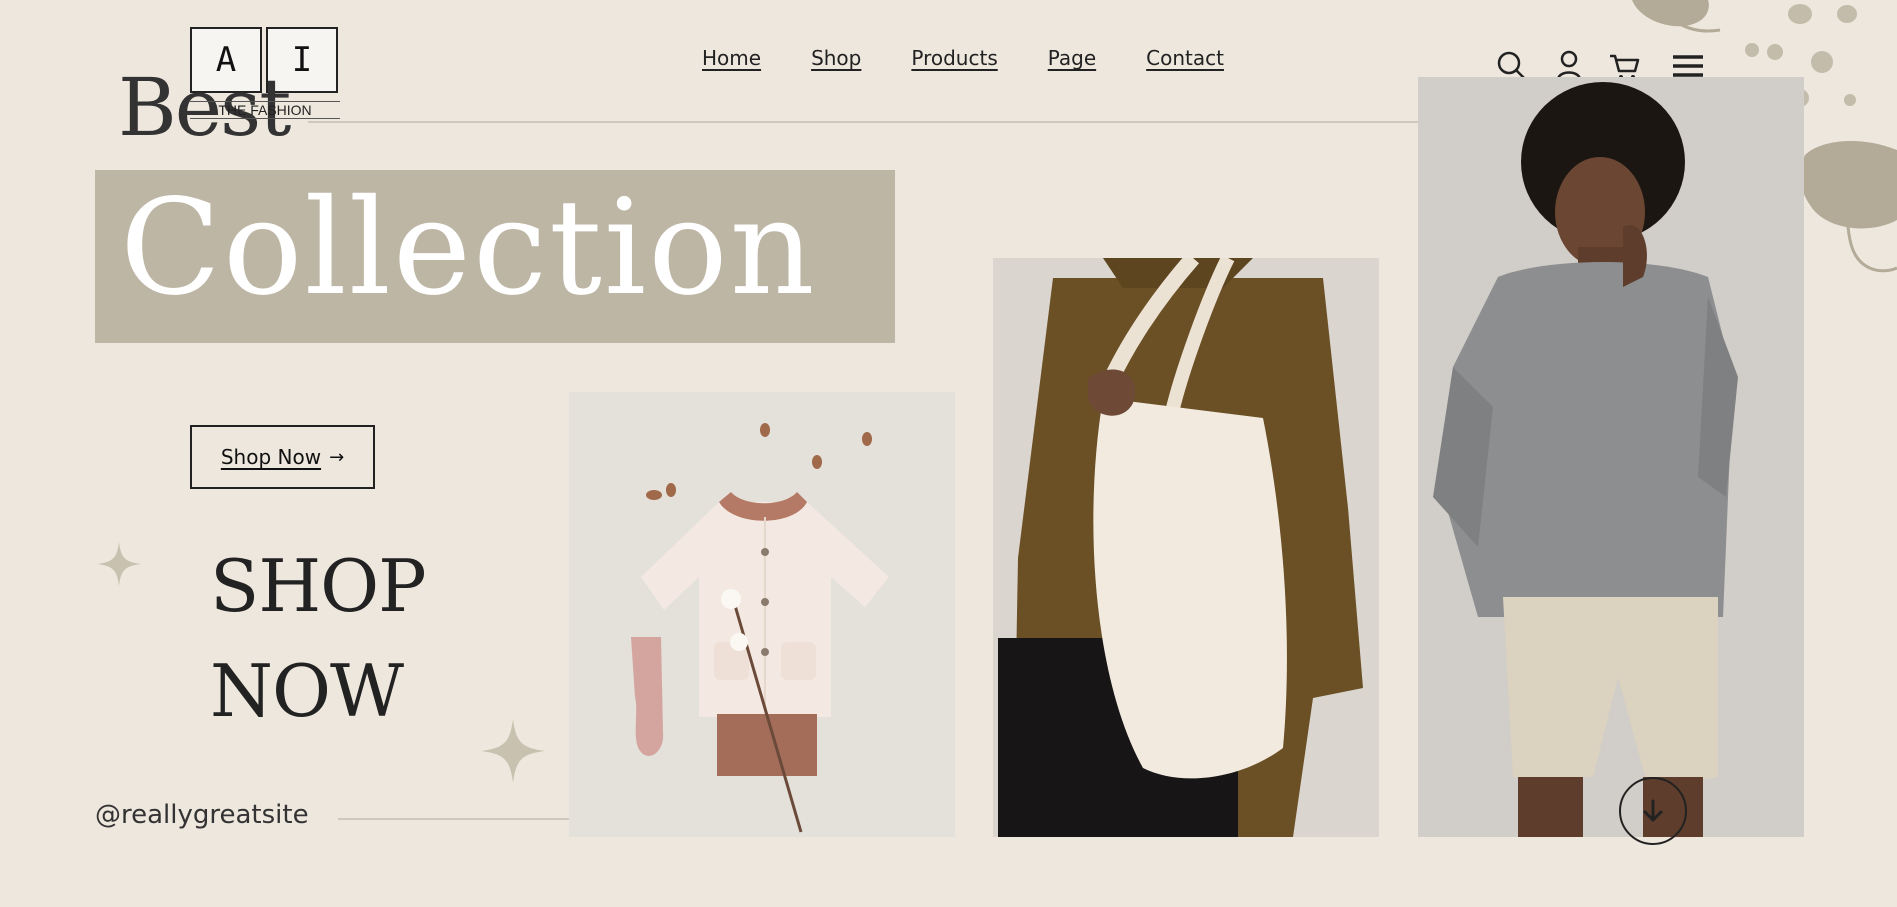 Image resolution: width=1897 pixels, height=907 pixels. I want to click on nav-contact: Contact, so click(1185, 58).